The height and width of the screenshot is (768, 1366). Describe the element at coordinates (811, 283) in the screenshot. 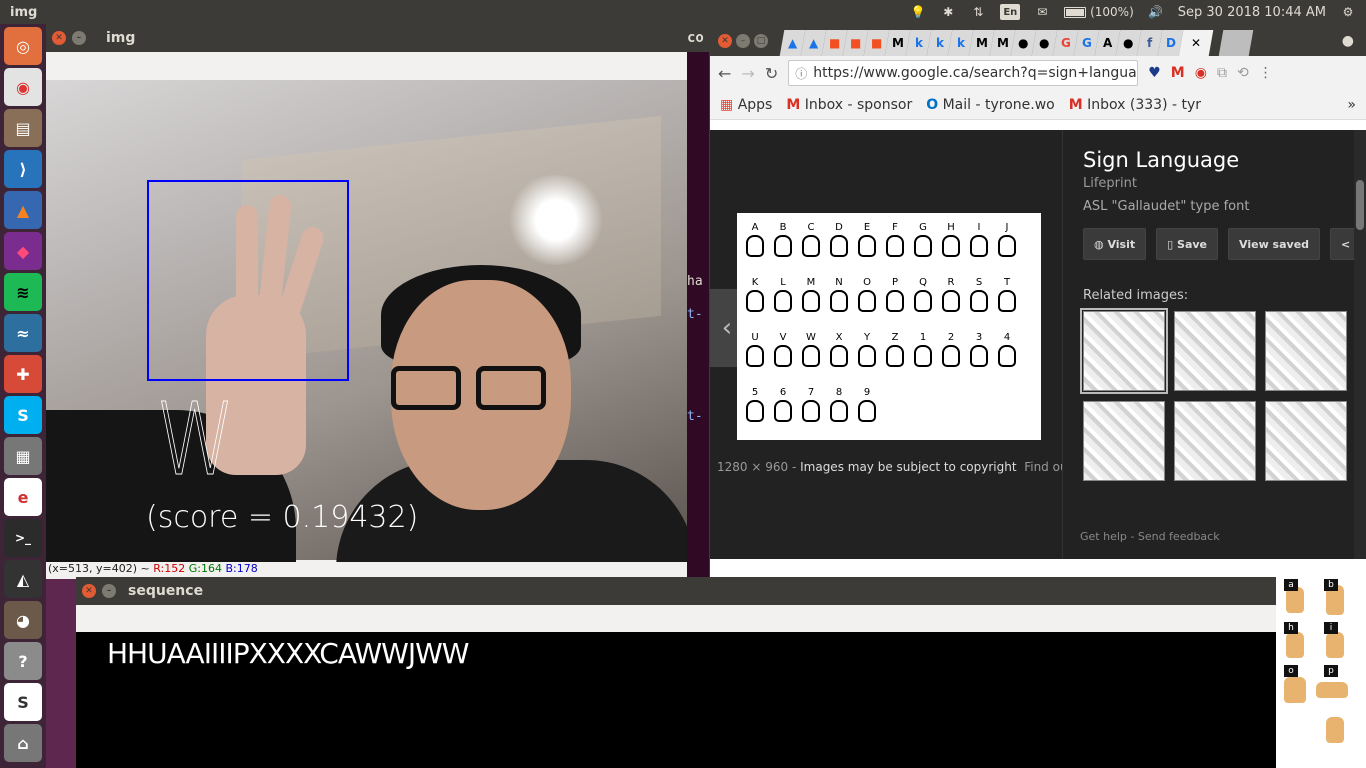

I see `asl-sign-letter: M` at that location.